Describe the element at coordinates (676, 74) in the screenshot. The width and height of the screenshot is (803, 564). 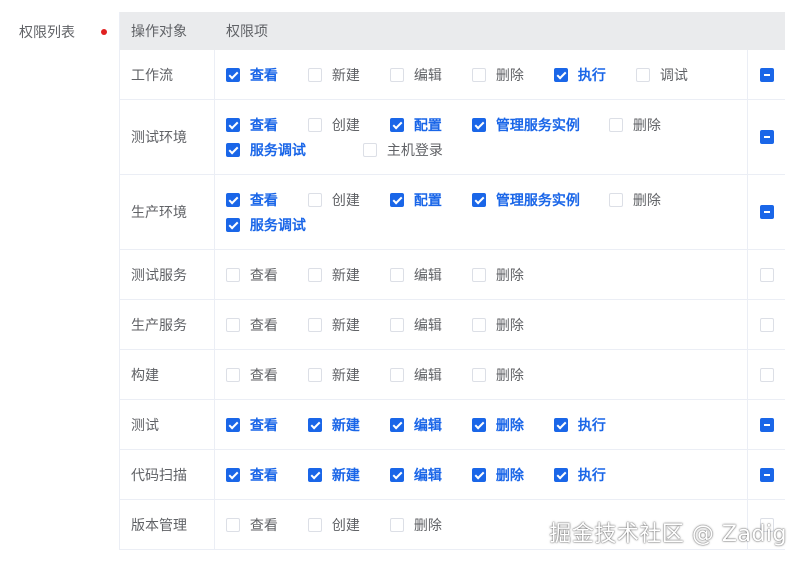
I see `permission-checkbox: 调试` at that location.